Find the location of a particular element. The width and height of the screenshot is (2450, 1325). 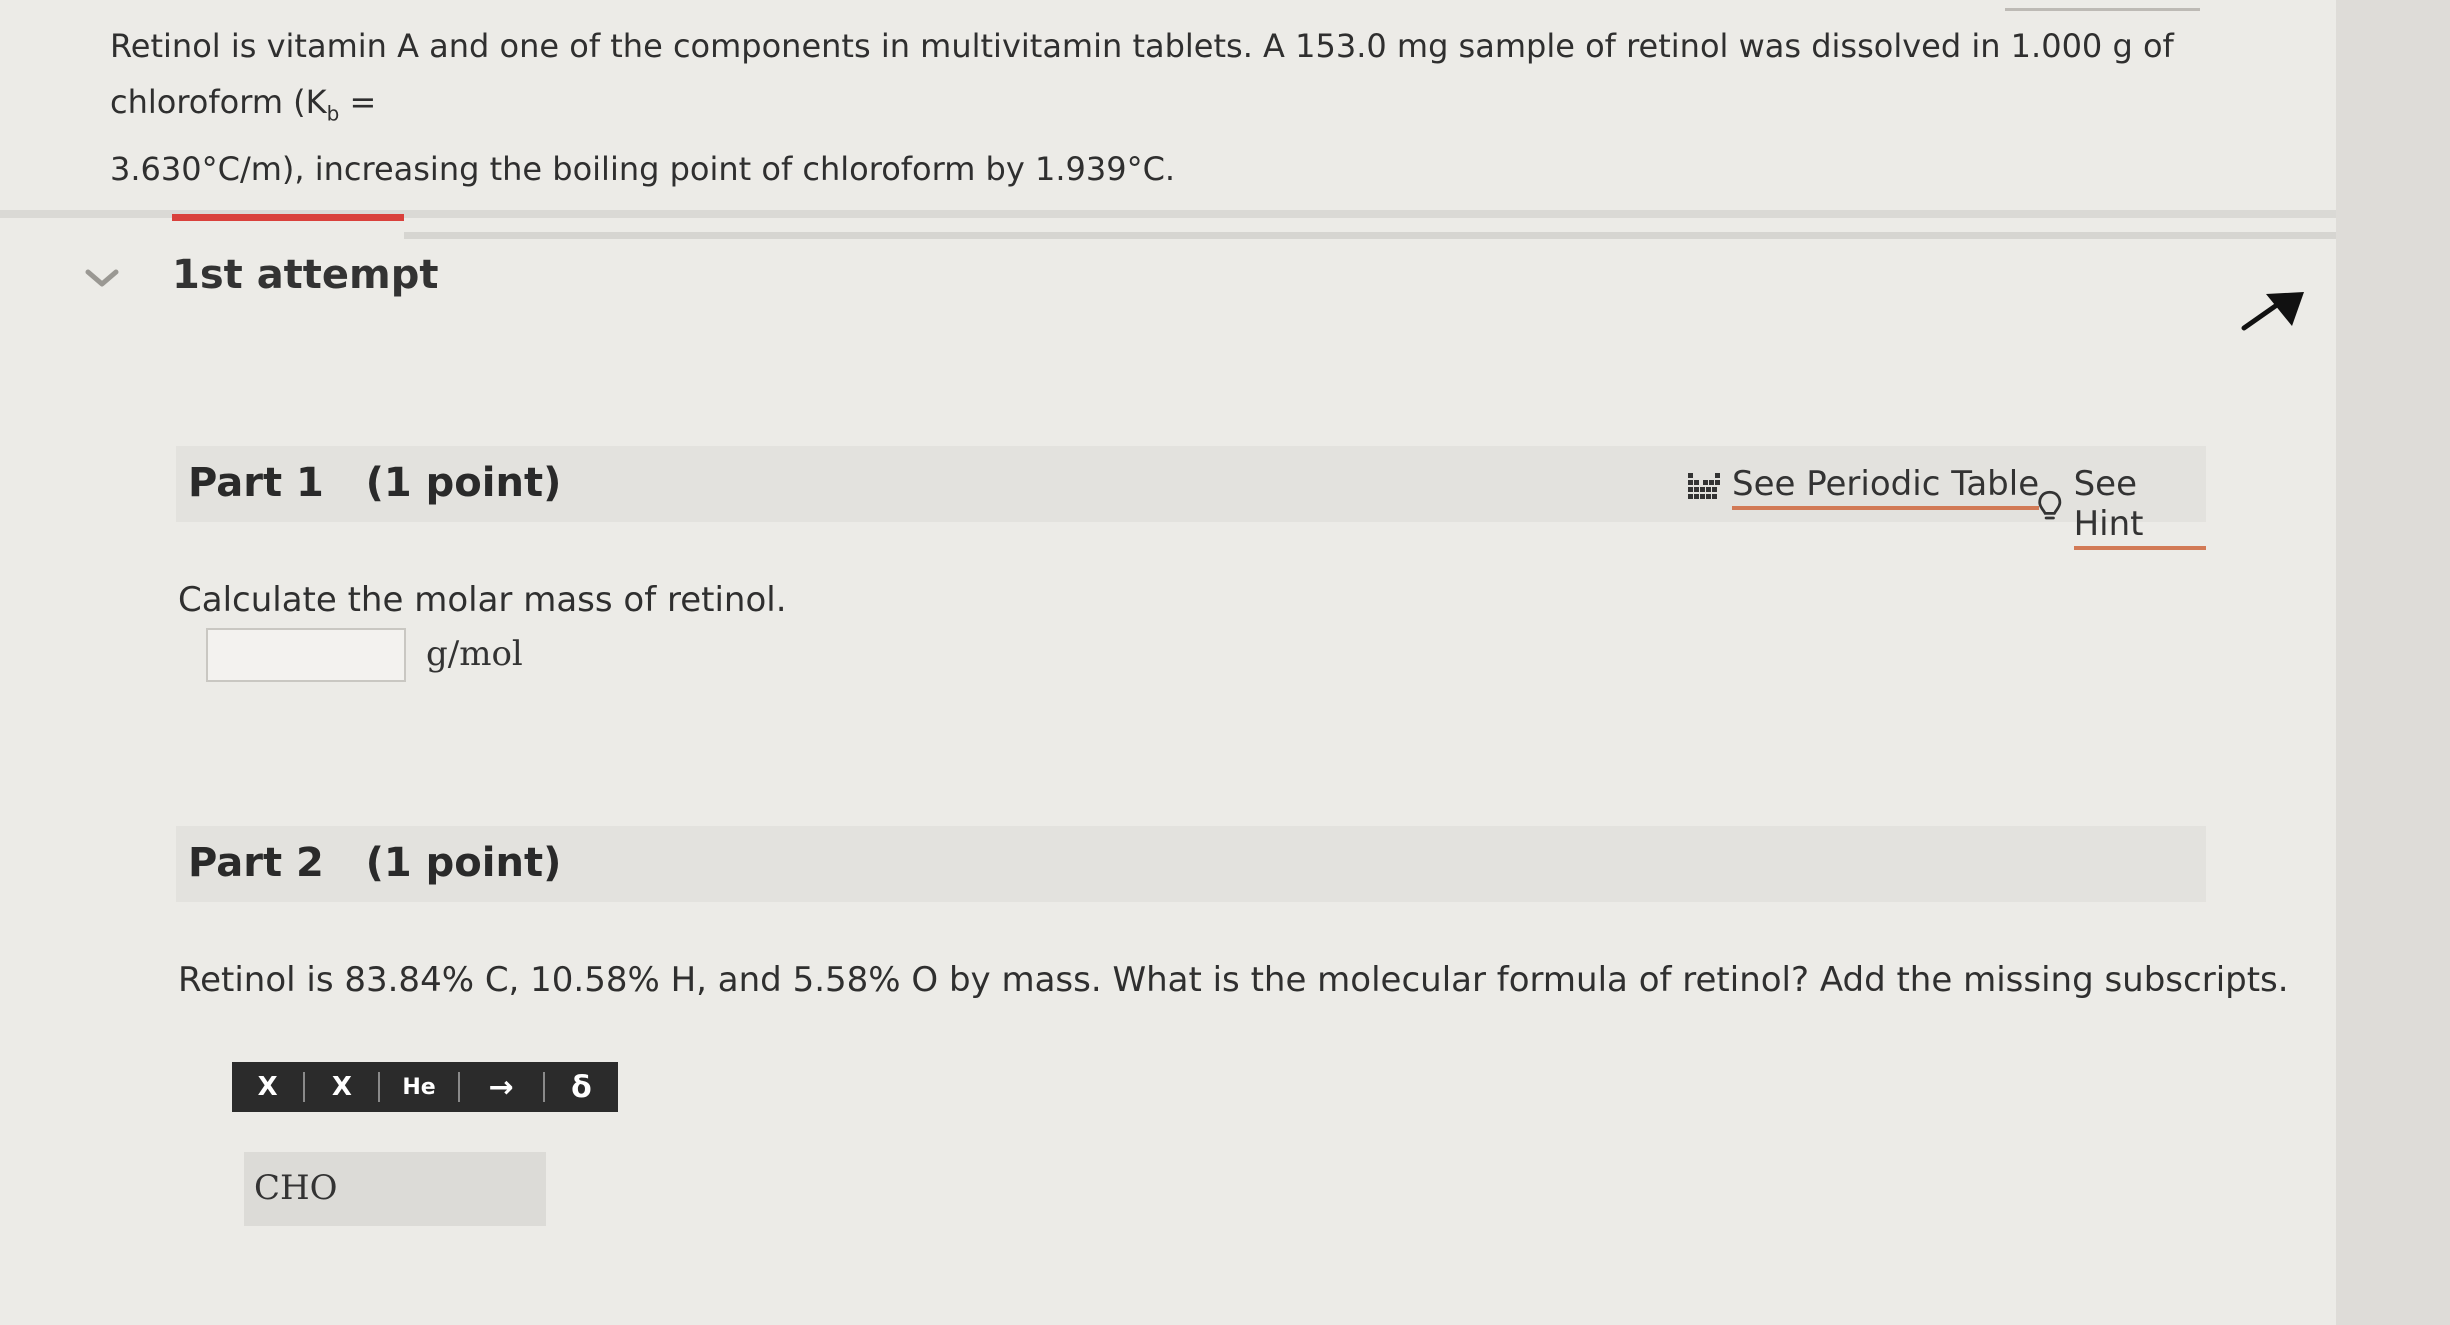

part2-title: Part 2 (1 point) is located at coordinates (375, 863).